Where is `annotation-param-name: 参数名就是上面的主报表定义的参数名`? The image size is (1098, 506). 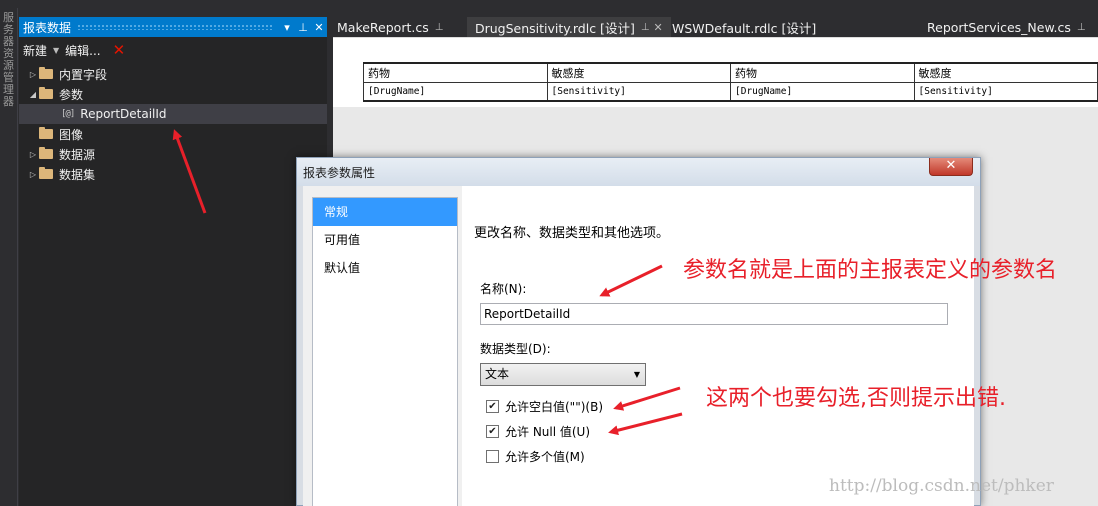
annotation-param-name: 参数名就是上面的主报表定义的参数名 is located at coordinates (870, 270).